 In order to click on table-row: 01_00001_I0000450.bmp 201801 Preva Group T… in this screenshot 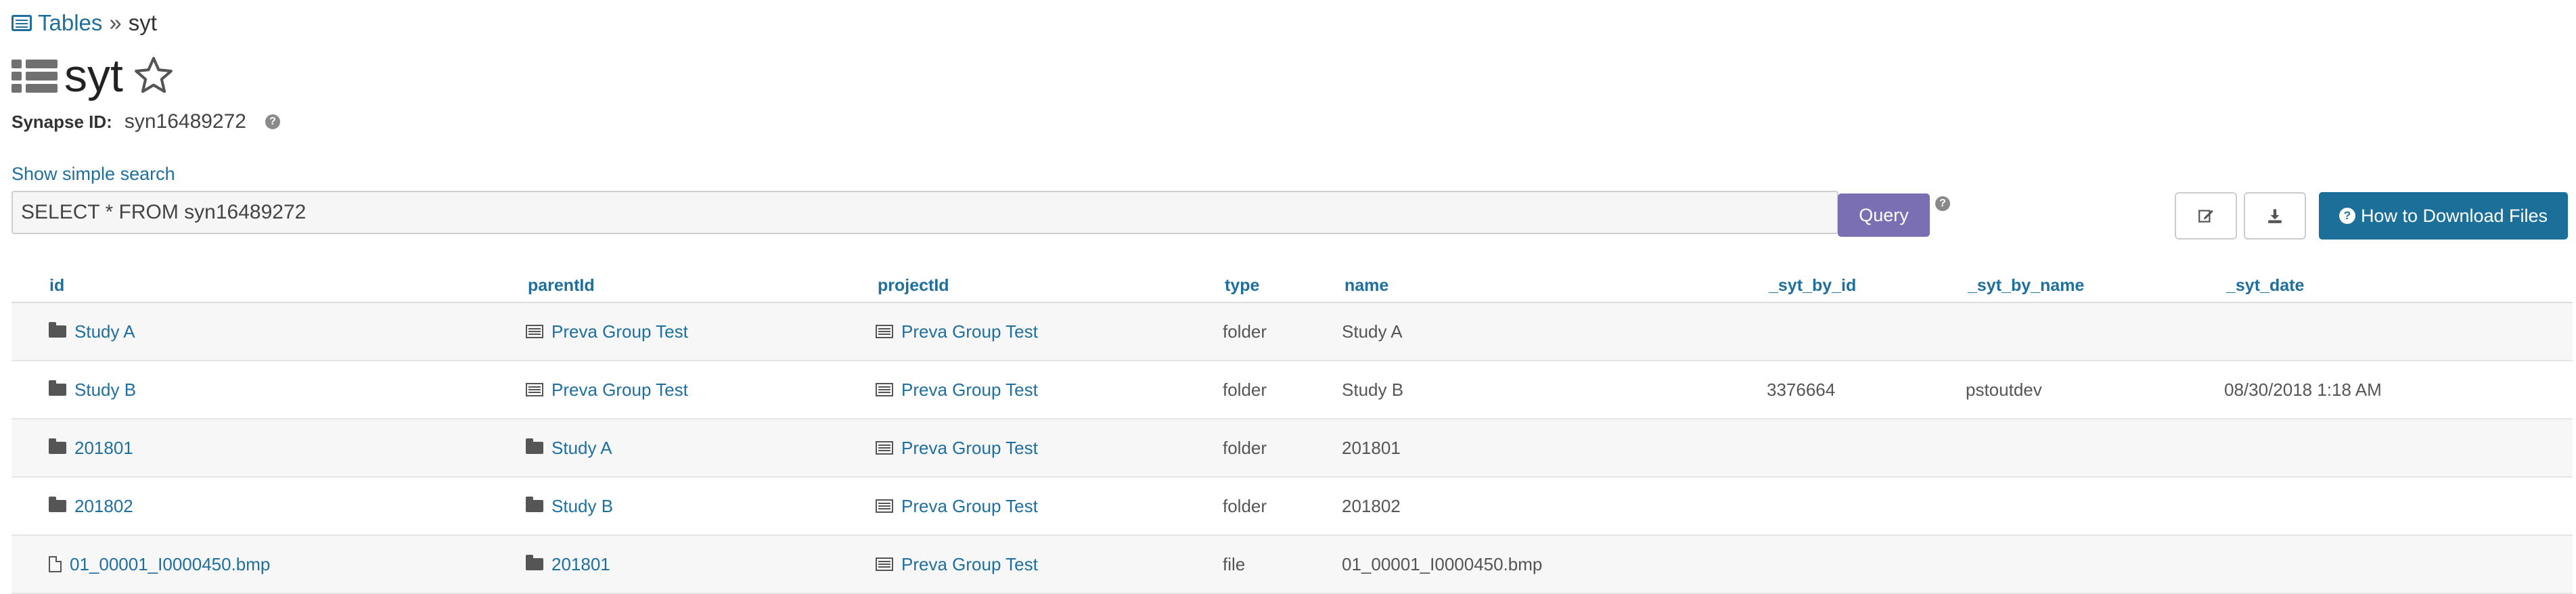, I will do `click(1292, 565)`.